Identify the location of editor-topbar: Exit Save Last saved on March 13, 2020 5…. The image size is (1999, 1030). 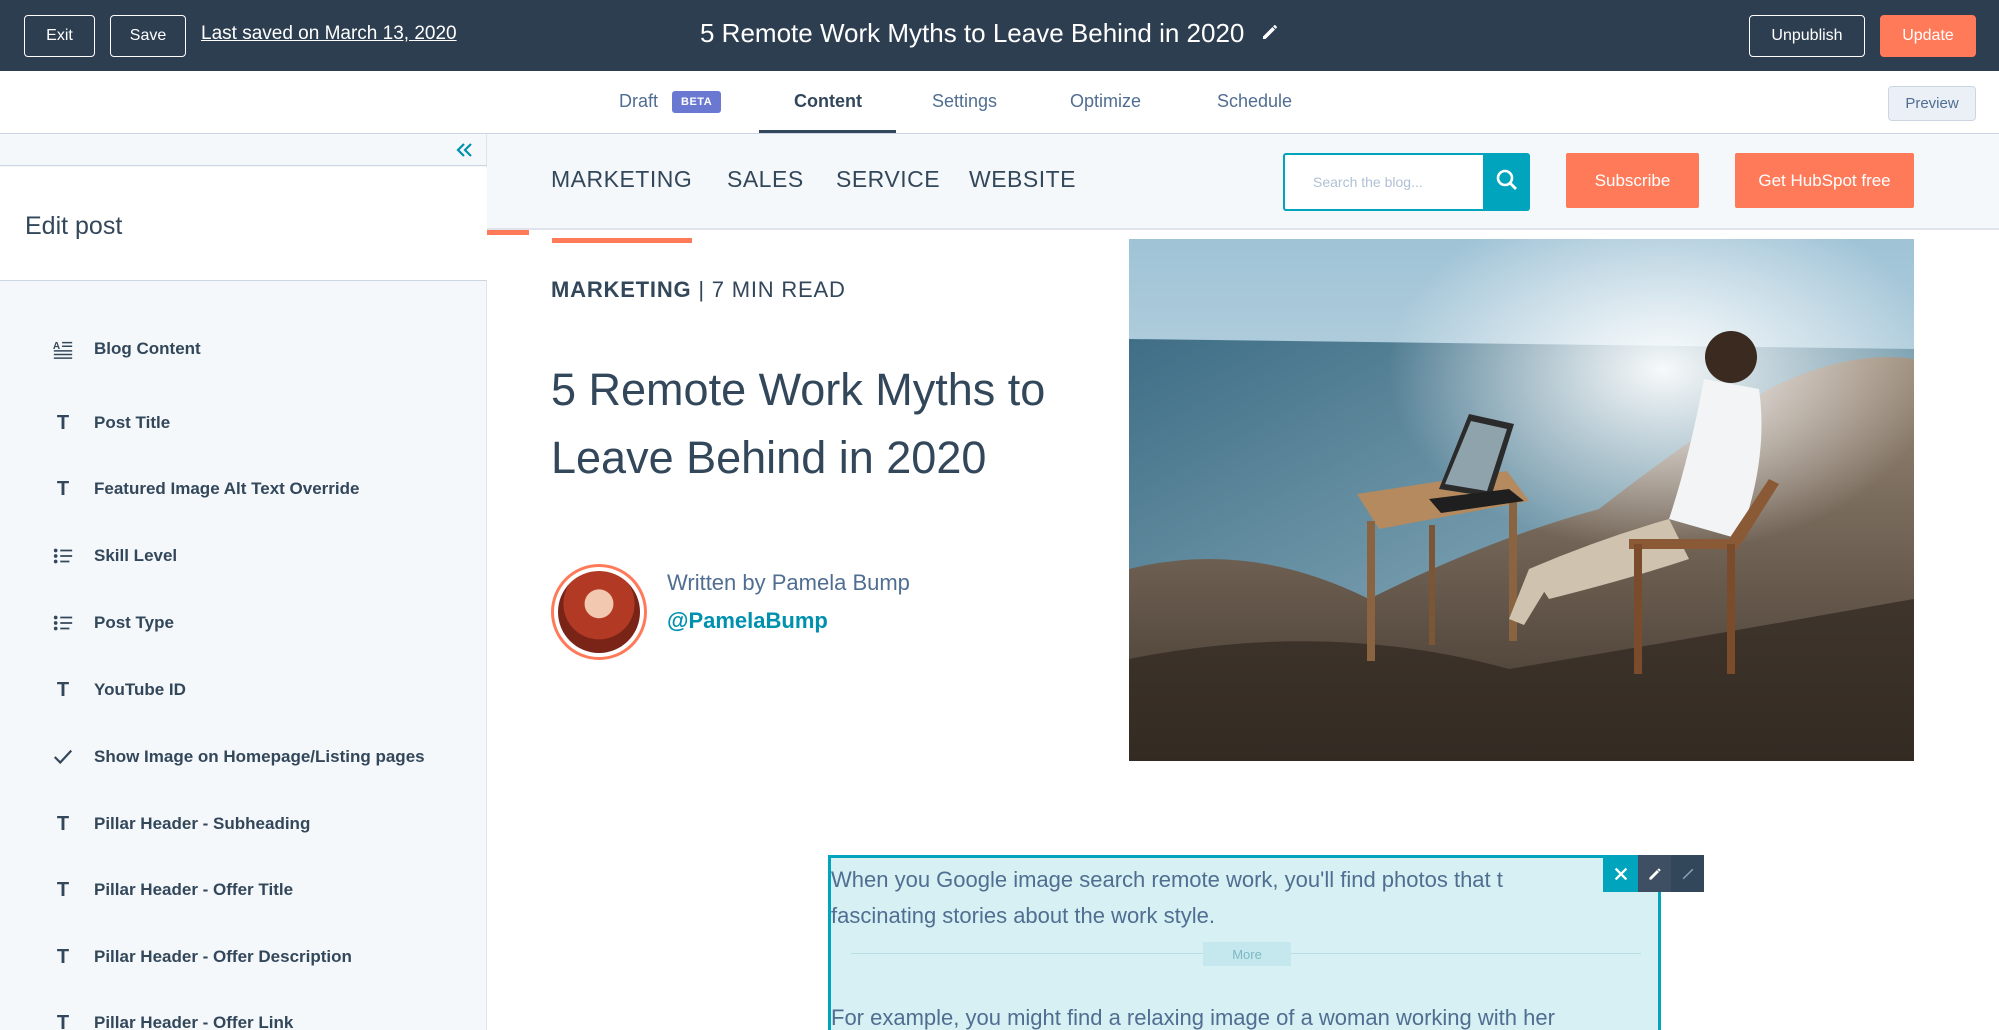
(999, 35).